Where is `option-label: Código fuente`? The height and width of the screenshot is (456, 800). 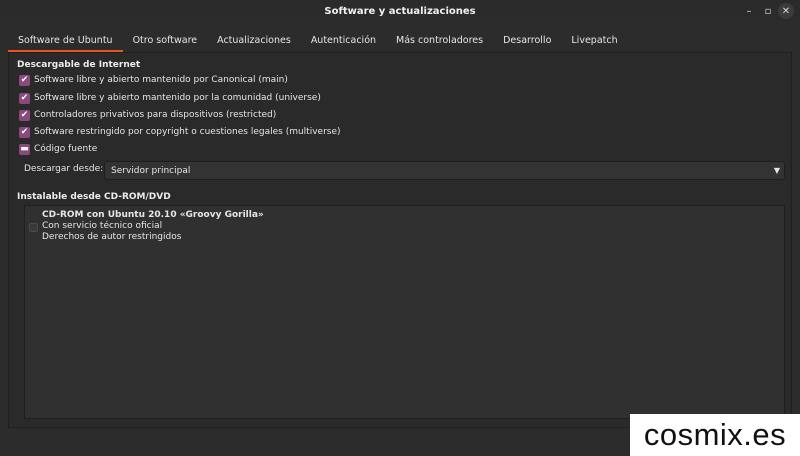 option-label: Código fuente is located at coordinates (66, 149).